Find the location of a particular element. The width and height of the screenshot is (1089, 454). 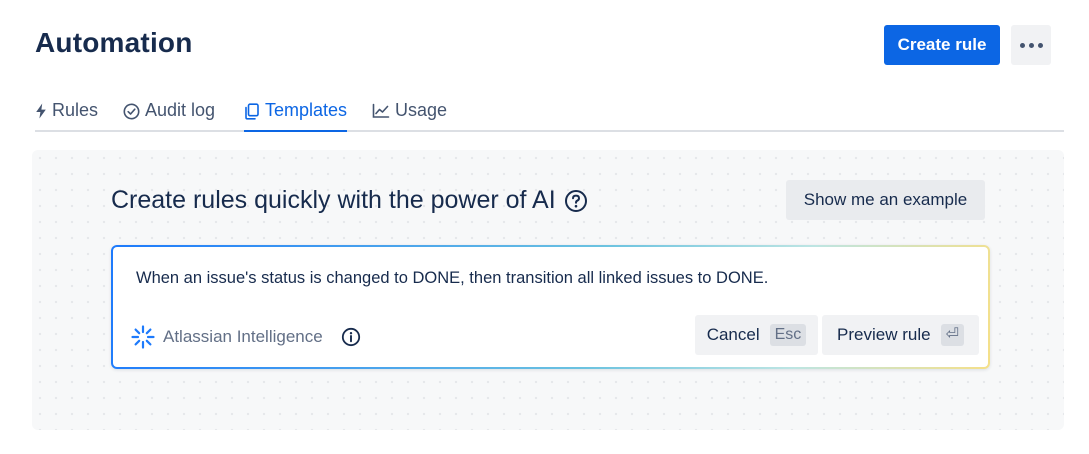

lightning-icon is located at coordinates (41, 111).